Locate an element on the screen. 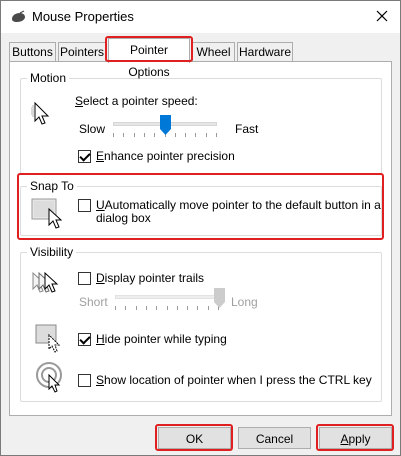 This screenshot has height=456, width=401. snap-to-checkbox is located at coordinates (84, 205).